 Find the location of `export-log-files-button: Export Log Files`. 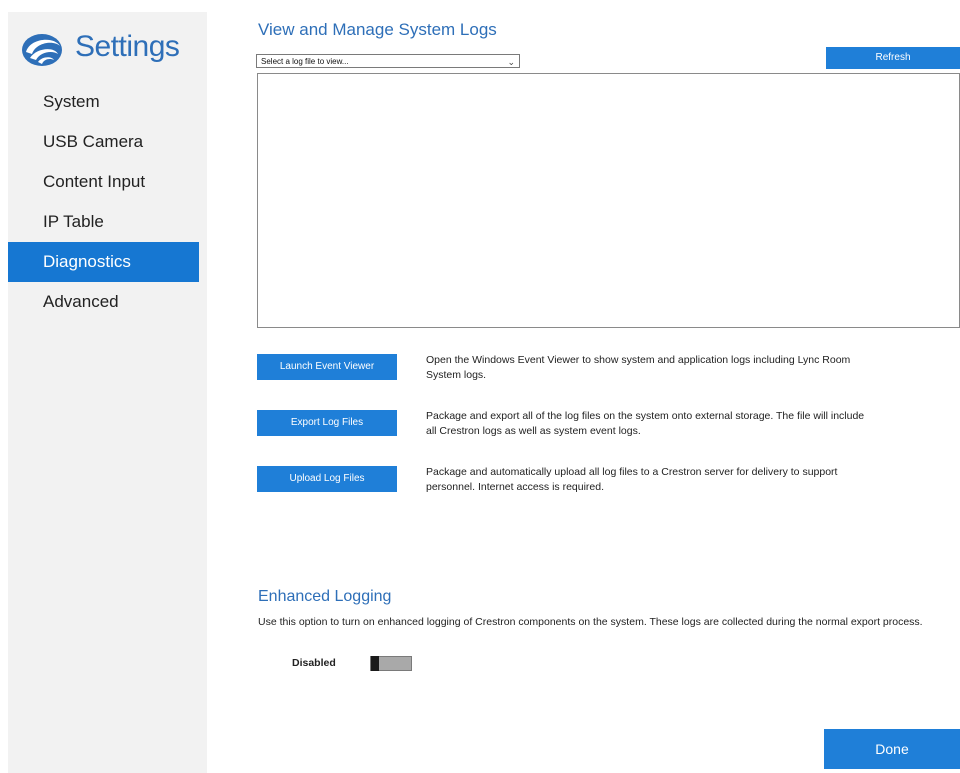

export-log-files-button: Export Log Files is located at coordinates (327, 423).